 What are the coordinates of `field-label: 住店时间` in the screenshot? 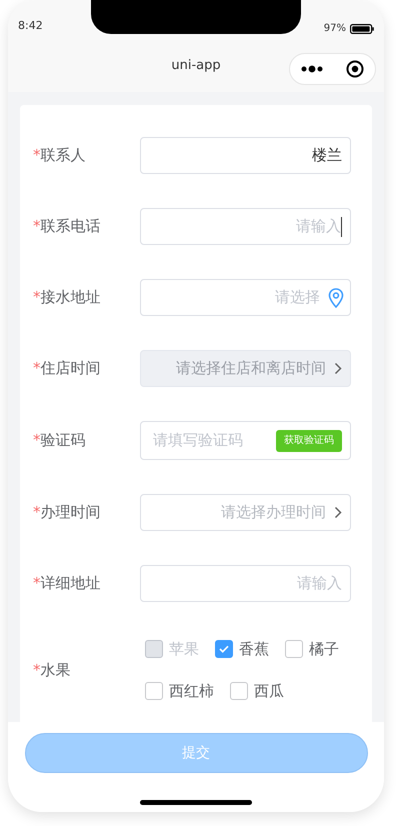 It's located at (70, 369).